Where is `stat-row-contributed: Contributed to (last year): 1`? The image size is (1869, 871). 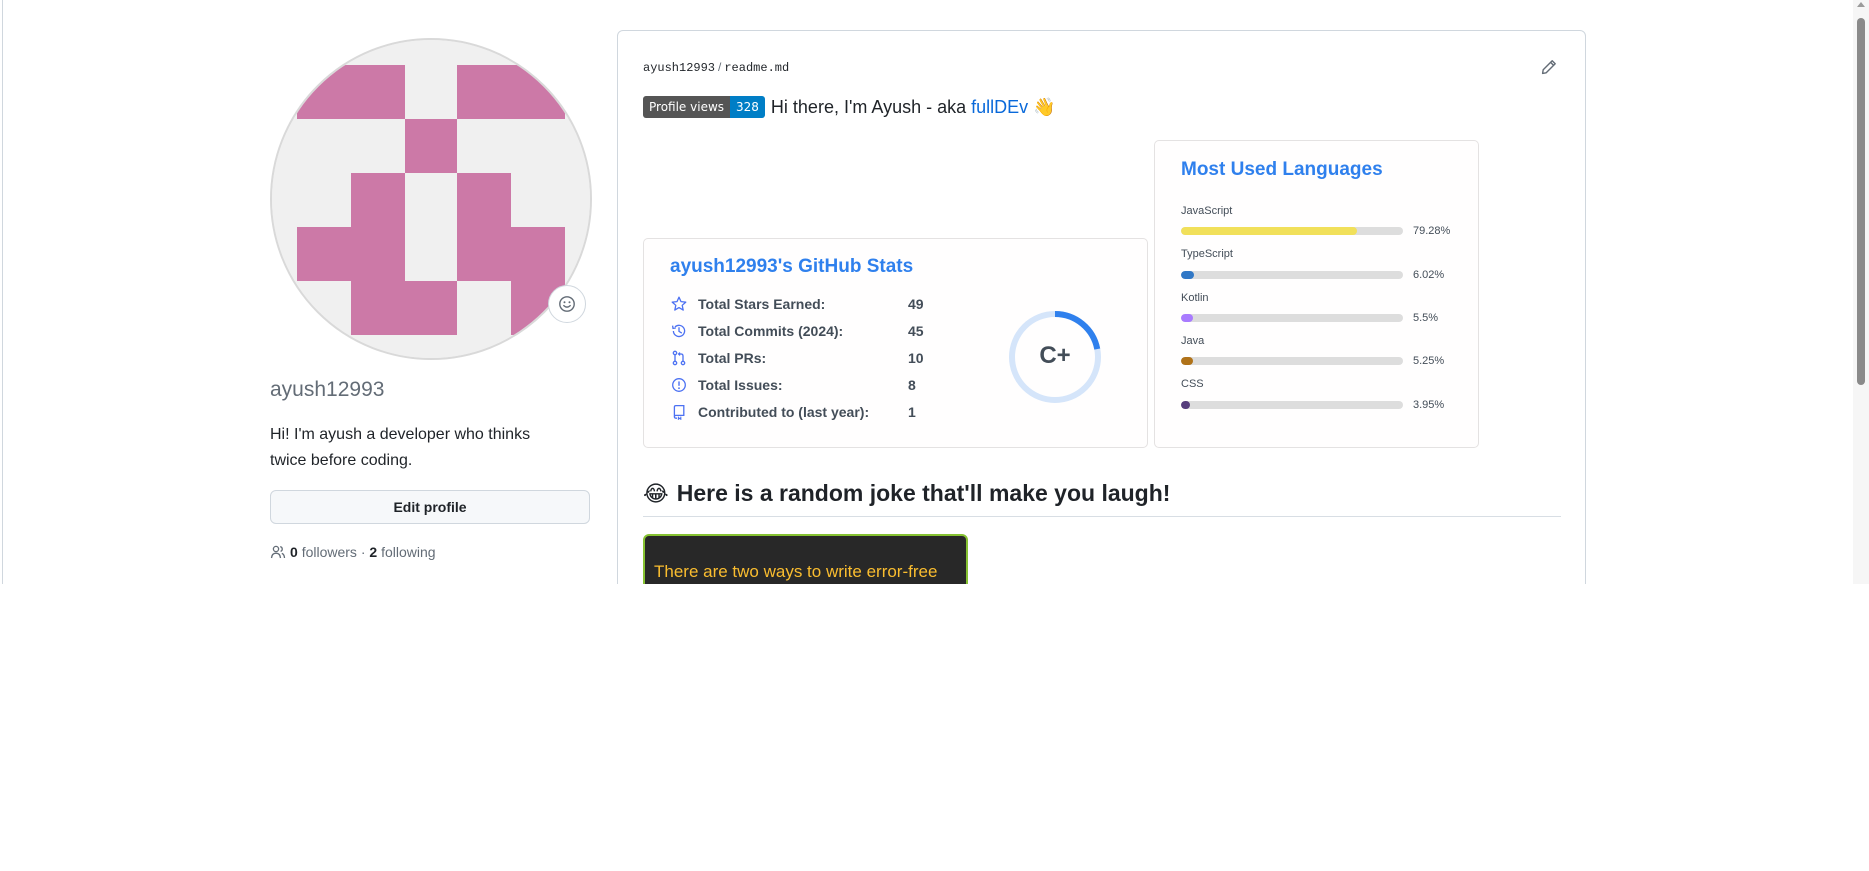
stat-row-contributed: Contributed to (last year): 1 is located at coordinates (793, 412).